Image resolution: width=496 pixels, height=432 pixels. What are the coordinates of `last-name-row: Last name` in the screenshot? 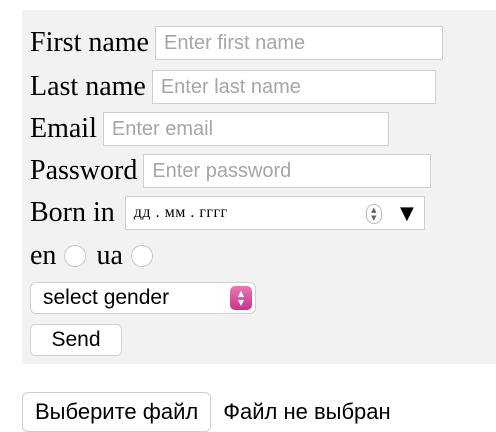 It's located at (233, 87).